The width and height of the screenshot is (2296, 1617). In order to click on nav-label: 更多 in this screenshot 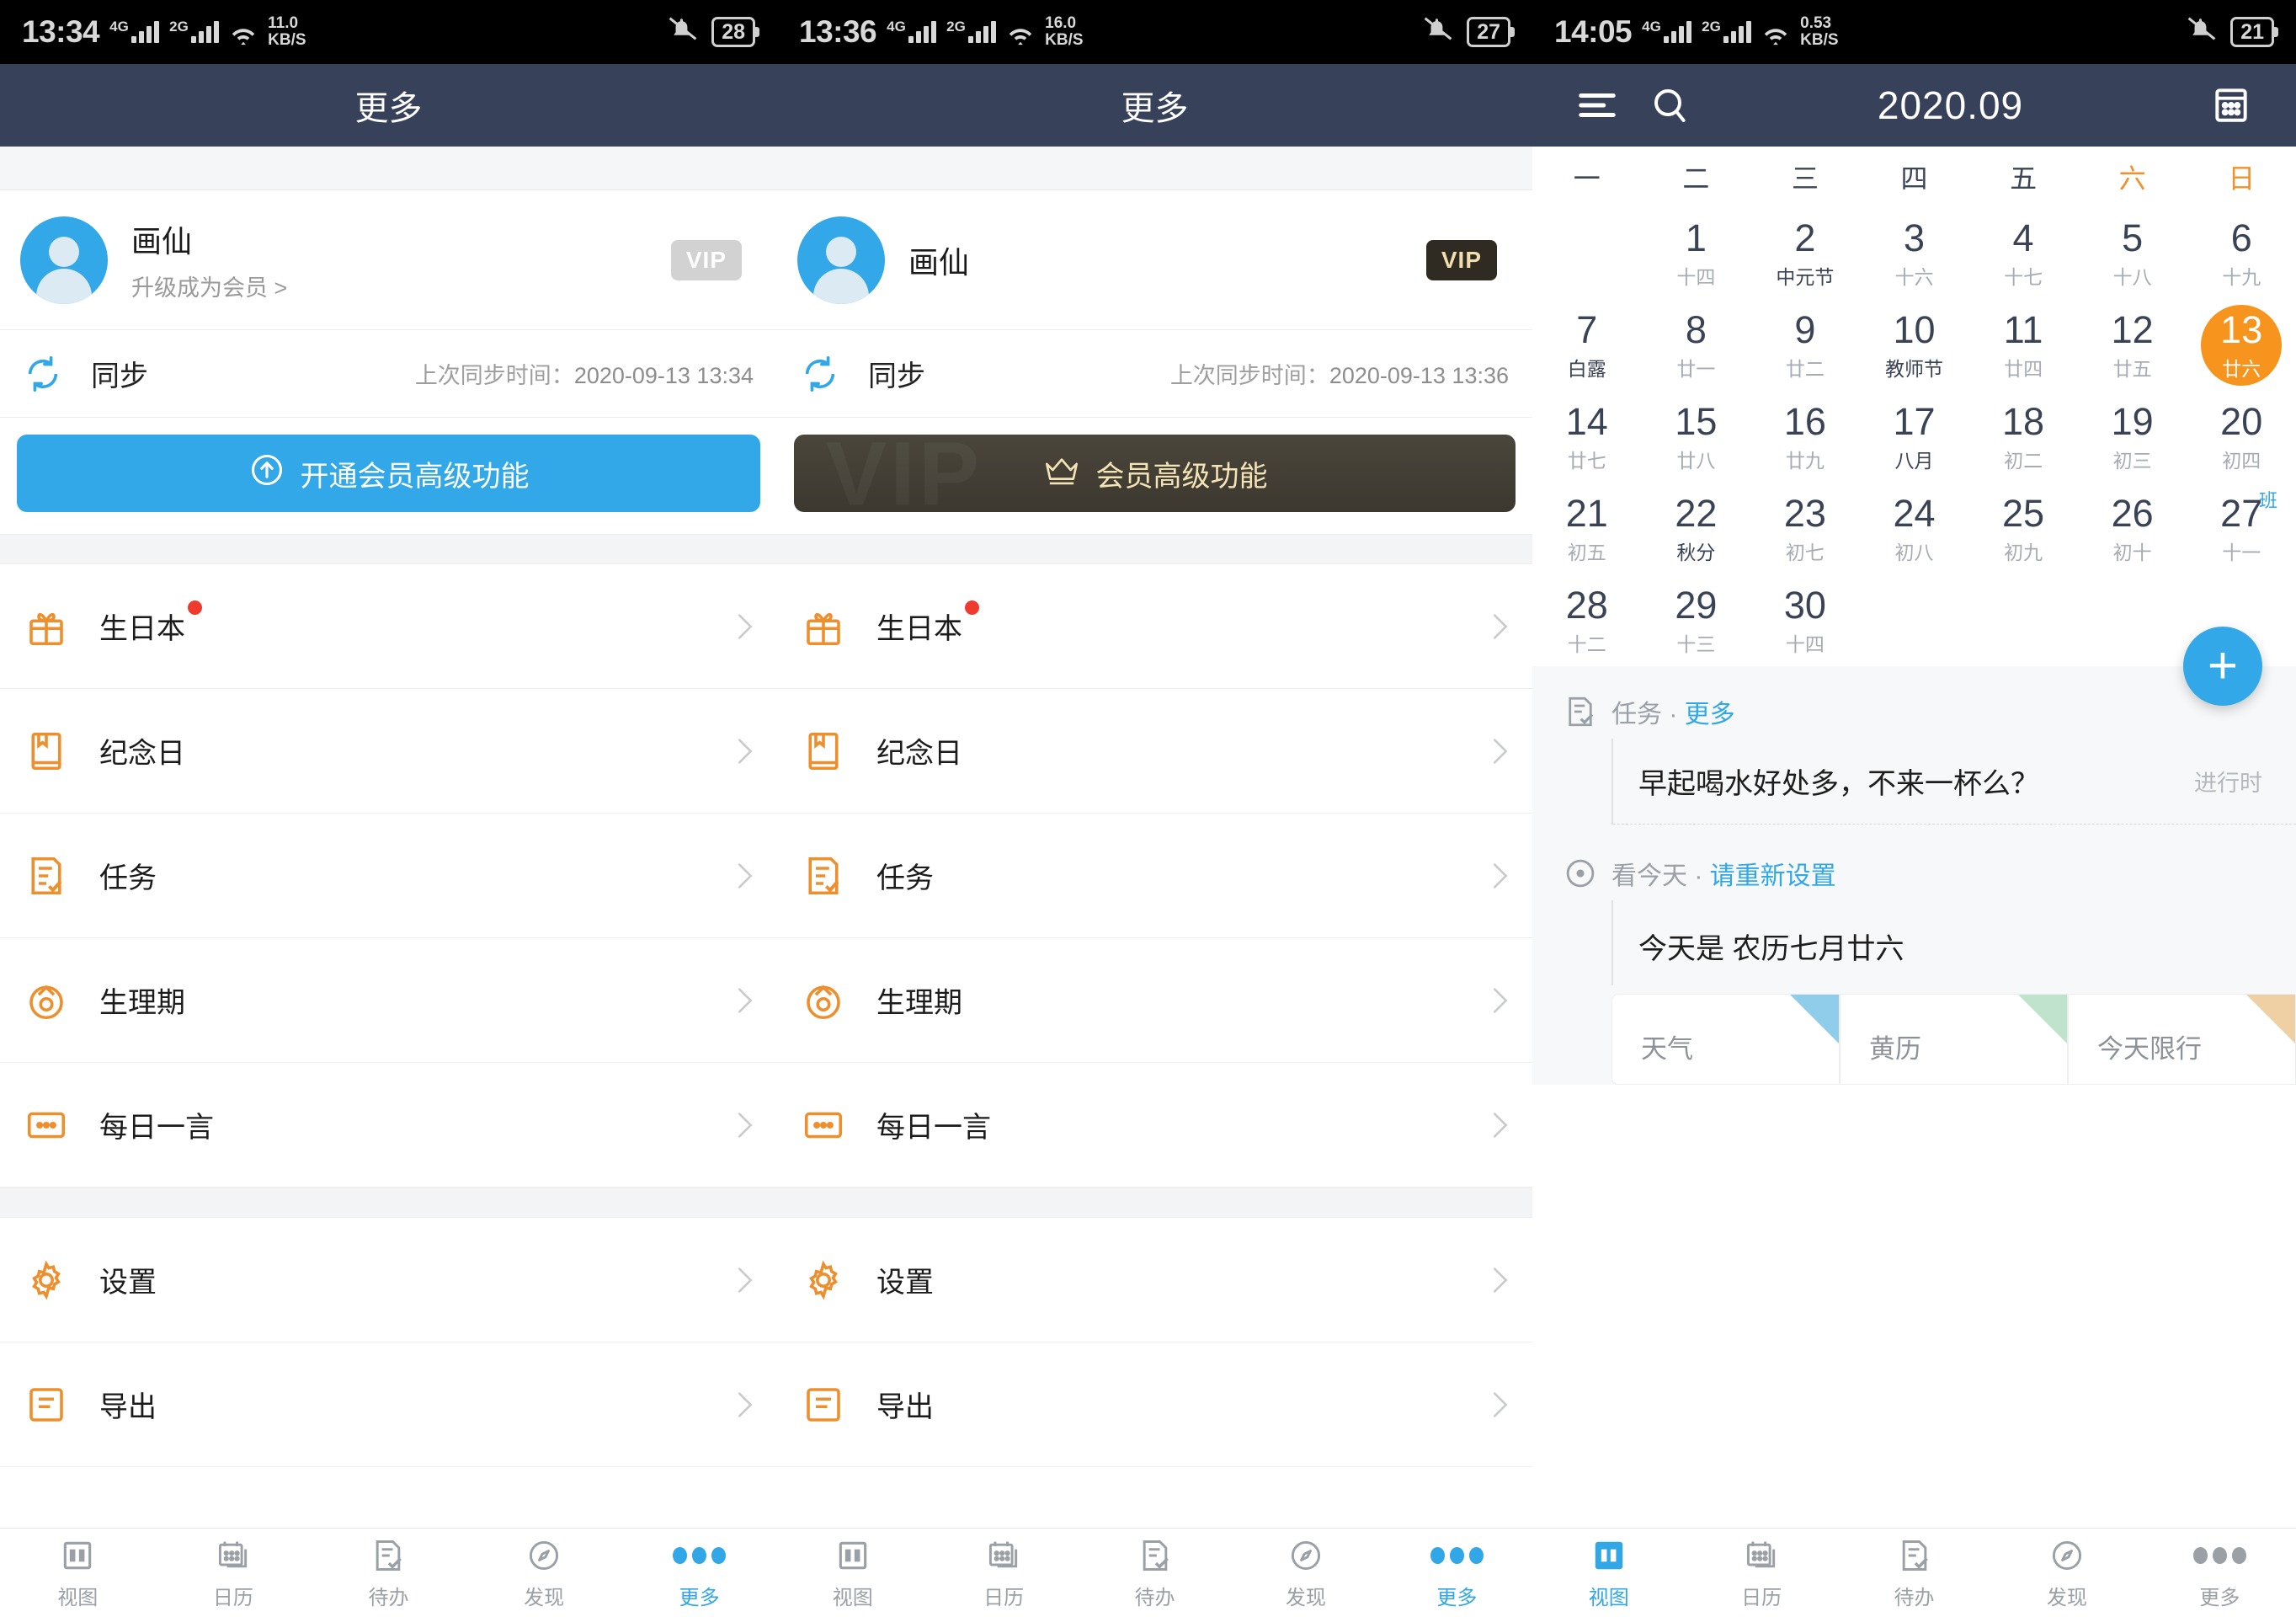, I will do `click(2219, 1597)`.